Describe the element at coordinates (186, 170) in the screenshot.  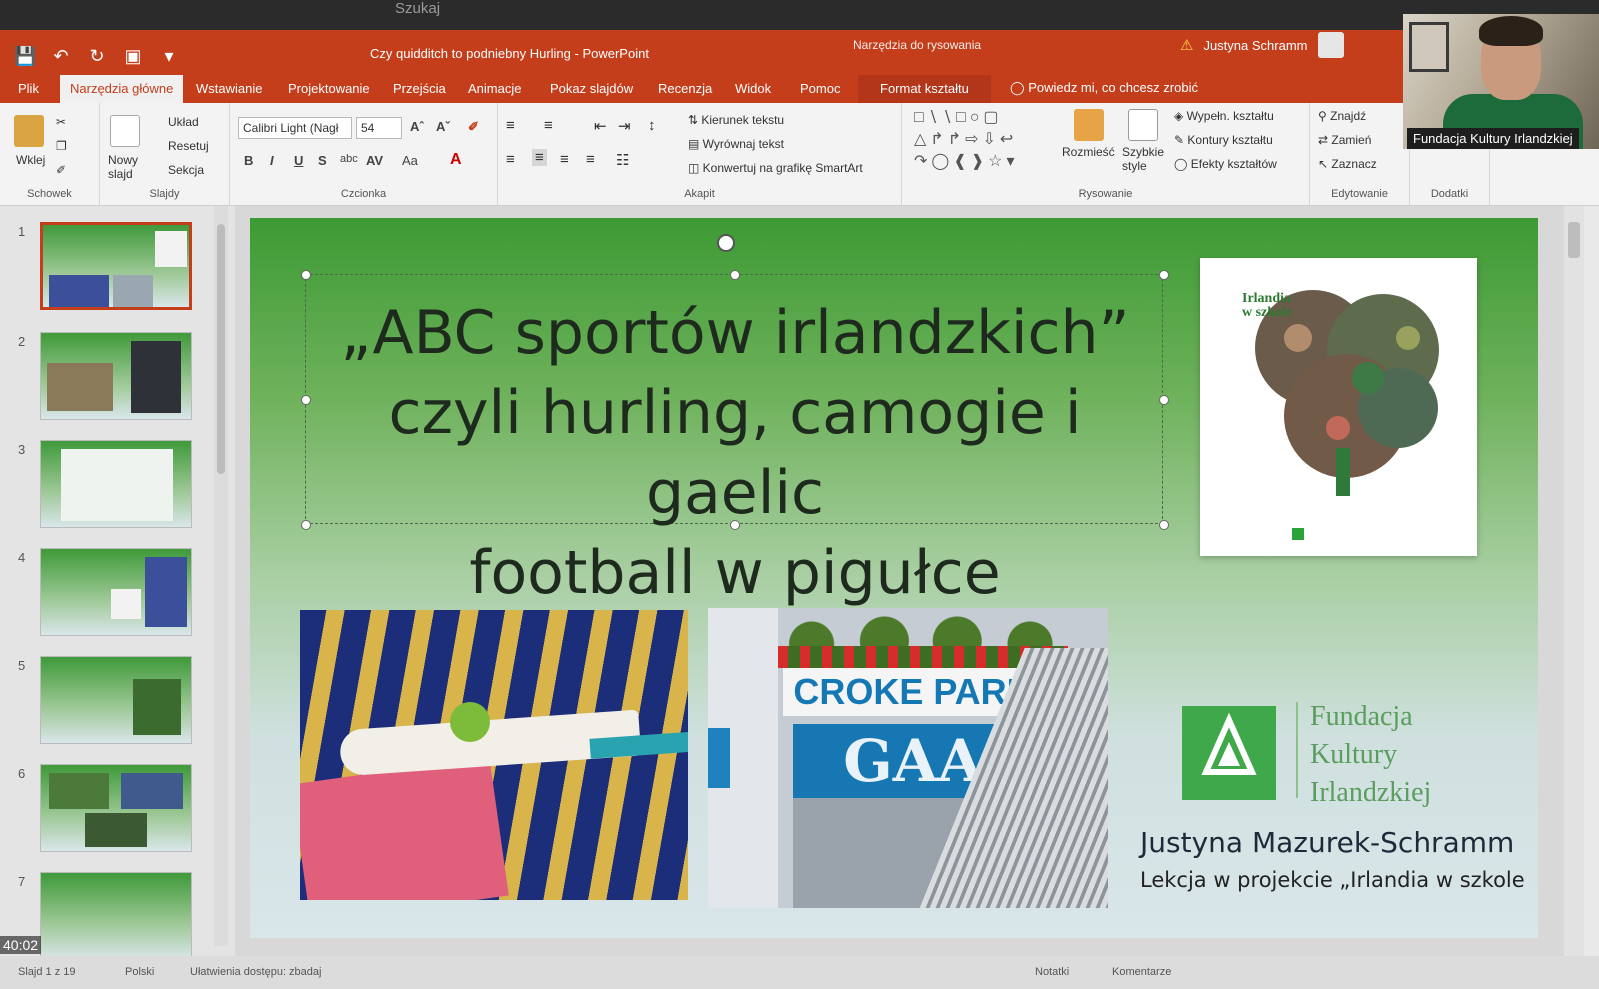
I see `section-button: Sekcja` at that location.